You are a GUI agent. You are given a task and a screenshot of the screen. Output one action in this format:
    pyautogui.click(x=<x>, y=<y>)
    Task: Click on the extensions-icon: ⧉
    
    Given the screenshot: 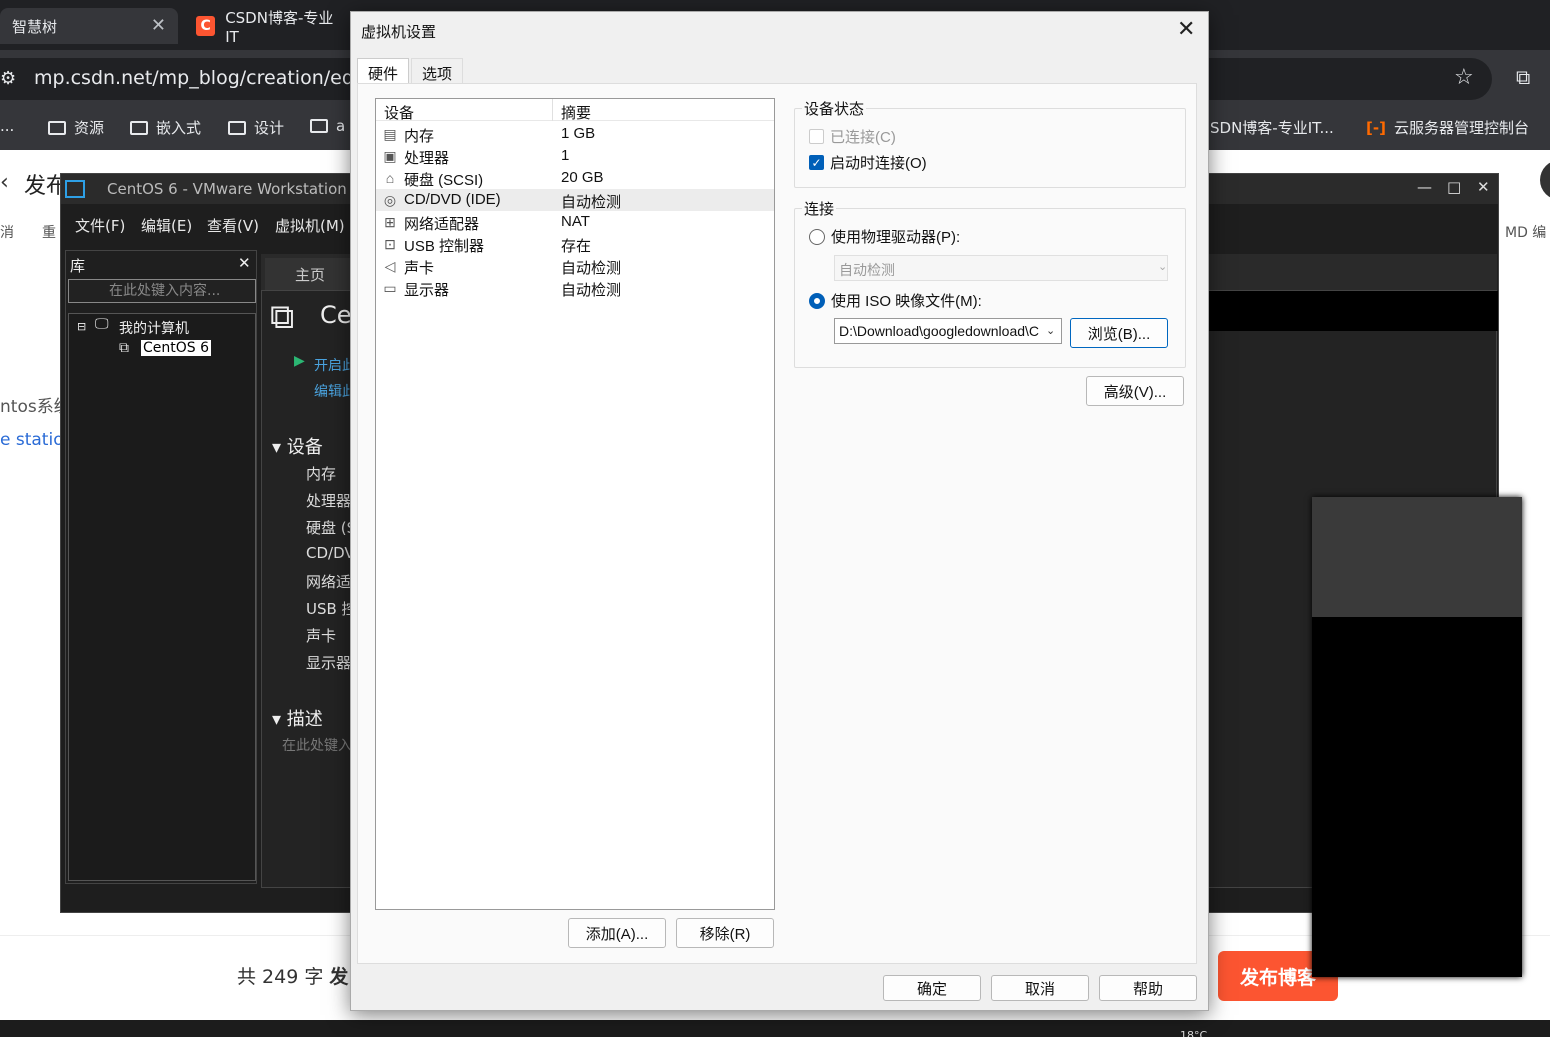 What is the action you would take?
    pyautogui.click(x=1523, y=77)
    